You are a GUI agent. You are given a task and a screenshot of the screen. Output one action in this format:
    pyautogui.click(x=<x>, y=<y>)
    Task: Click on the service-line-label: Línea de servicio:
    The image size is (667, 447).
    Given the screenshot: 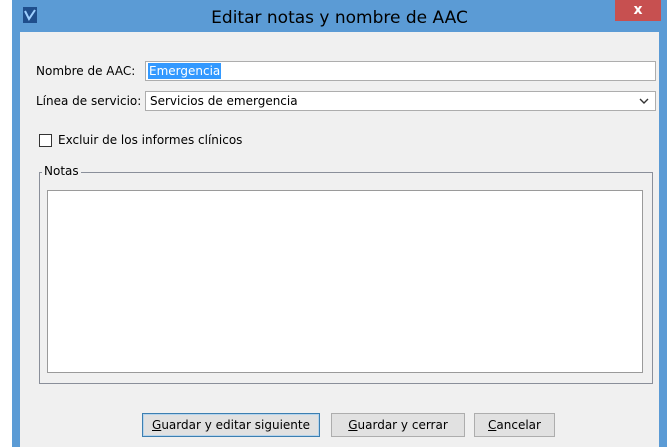 What is the action you would take?
    pyautogui.click(x=89, y=101)
    